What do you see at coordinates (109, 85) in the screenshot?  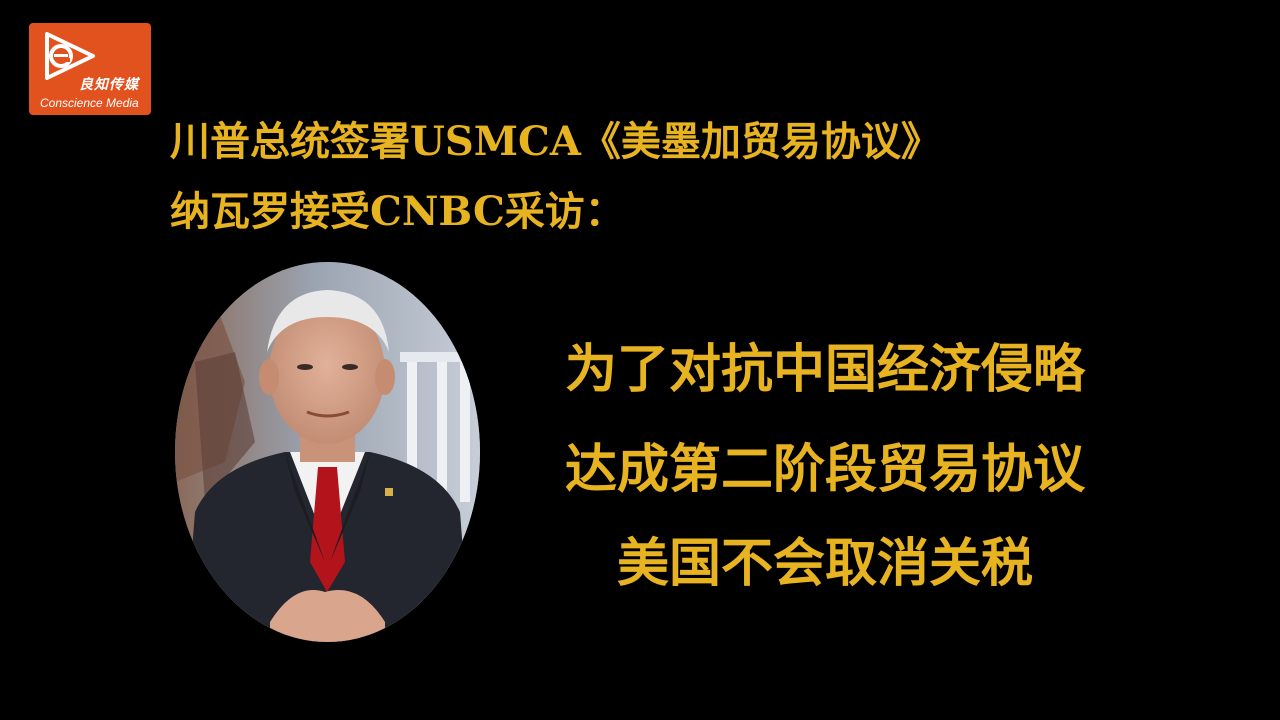 I see `logo-chinese-name: 良知传媒` at bounding box center [109, 85].